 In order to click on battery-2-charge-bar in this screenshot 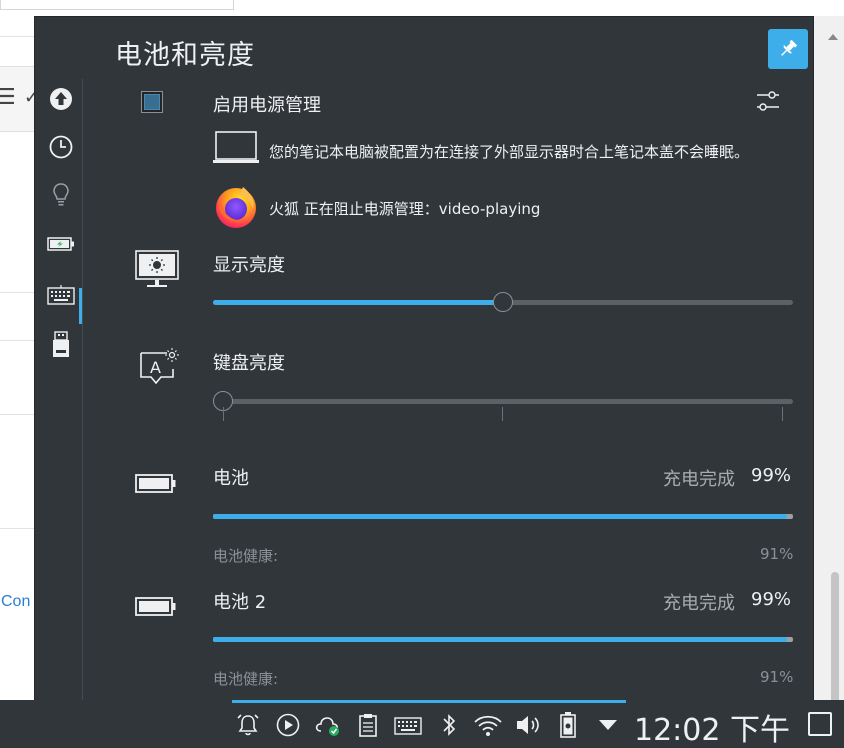, I will do `click(503, 639)`.